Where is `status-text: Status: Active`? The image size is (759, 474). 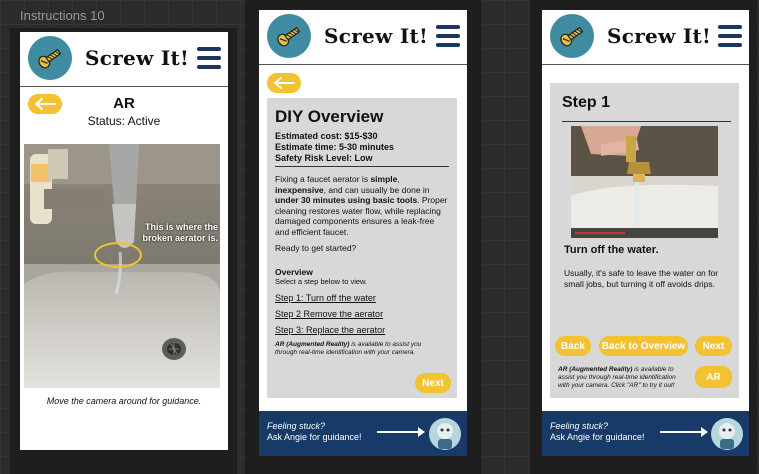 status-text: Status: Active is located at coordinates (124, 121).